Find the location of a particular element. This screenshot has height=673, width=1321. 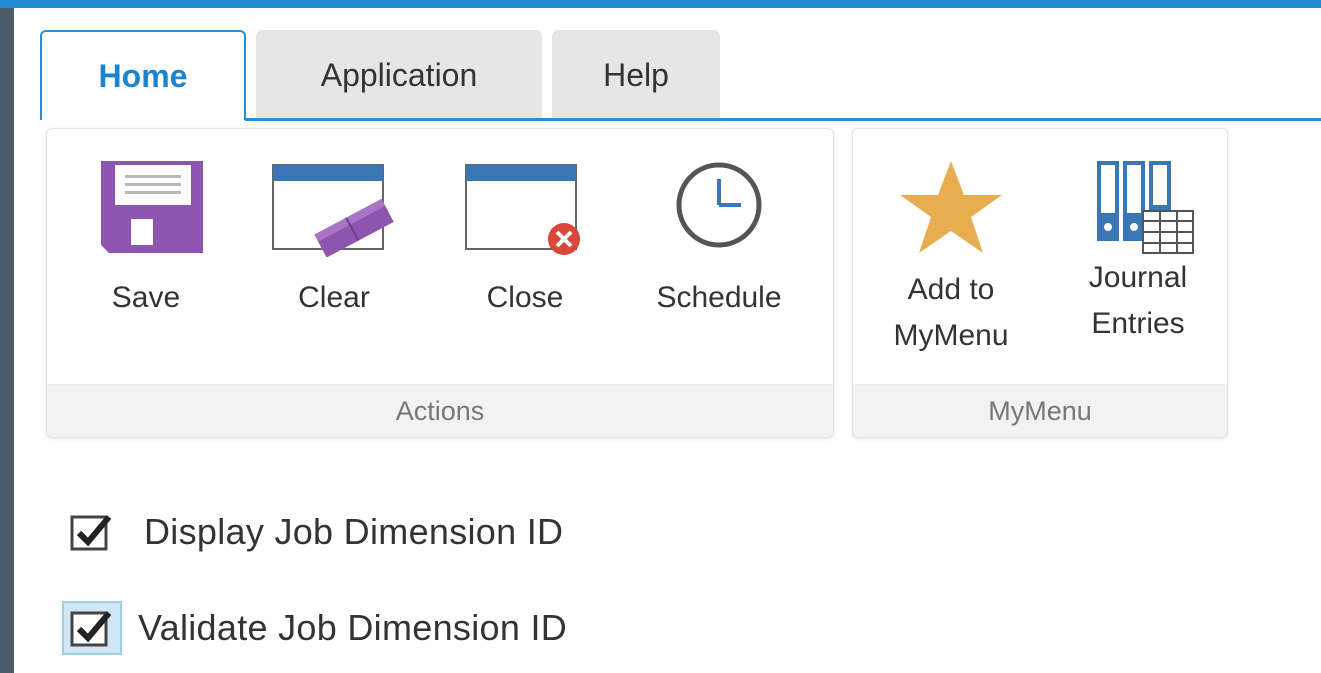

display-job-dimension-id-label: Display Job Dimension ID is located at coordinates (354, 531).